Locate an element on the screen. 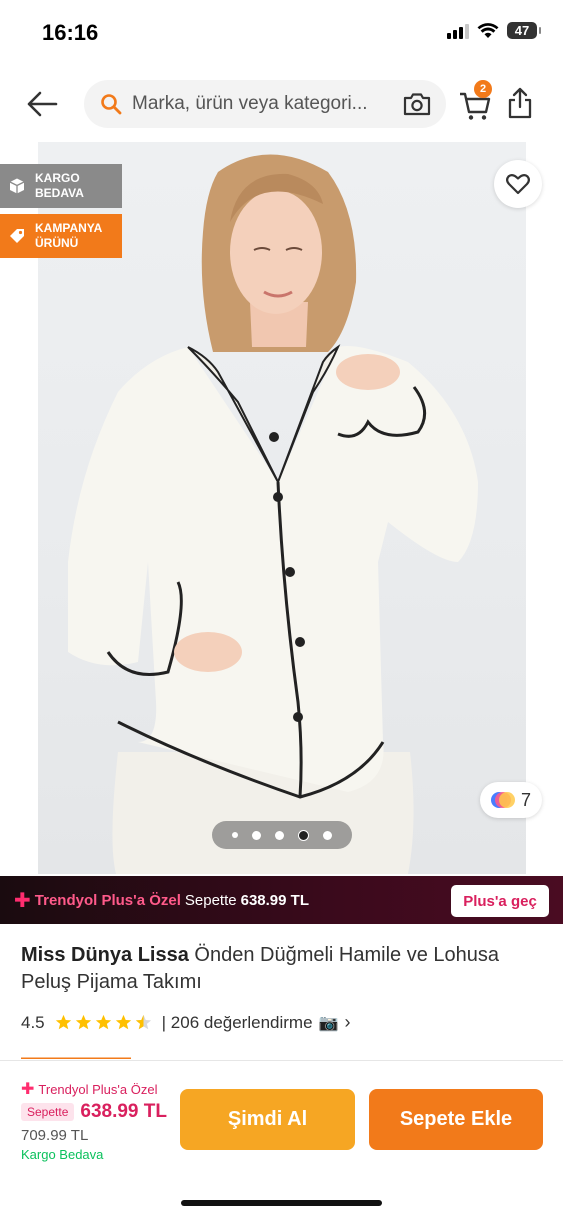  rating-row: 4.5 | 206 değerlendirme 📷 › is located at coordinates (185, 1022).